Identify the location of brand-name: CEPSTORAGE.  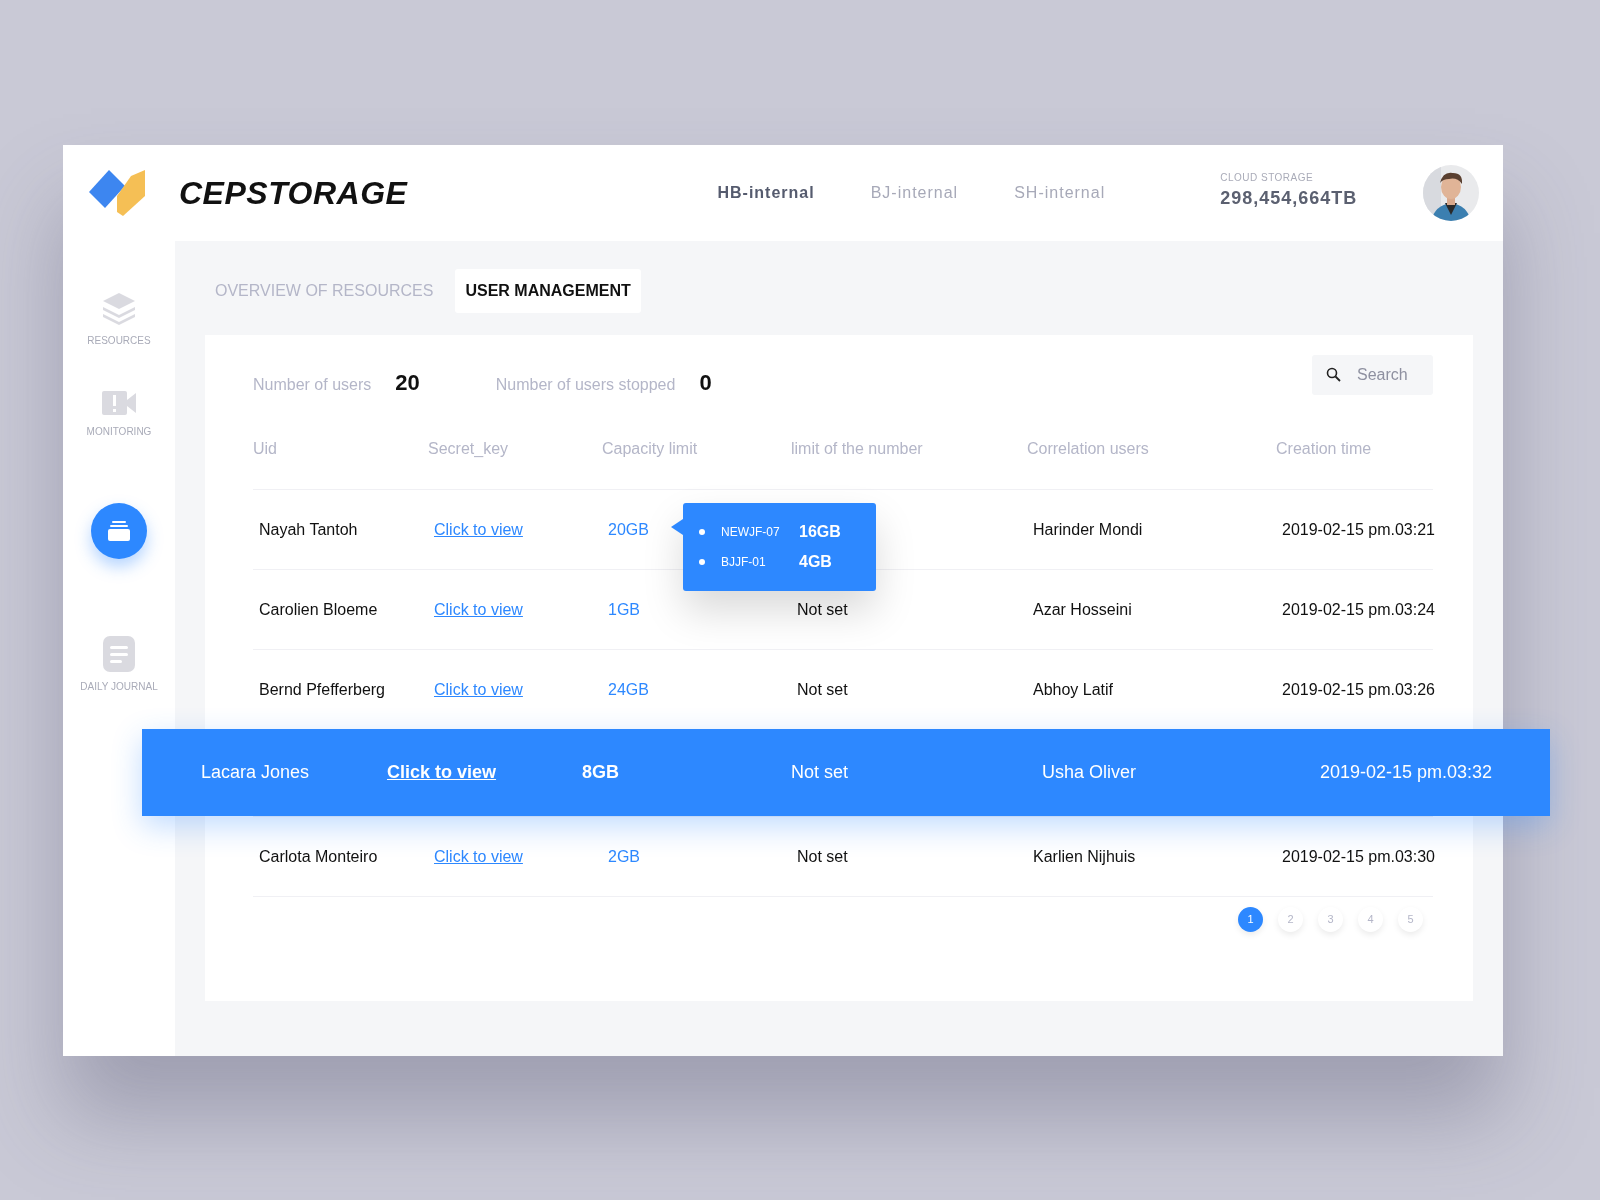
(293, 193).